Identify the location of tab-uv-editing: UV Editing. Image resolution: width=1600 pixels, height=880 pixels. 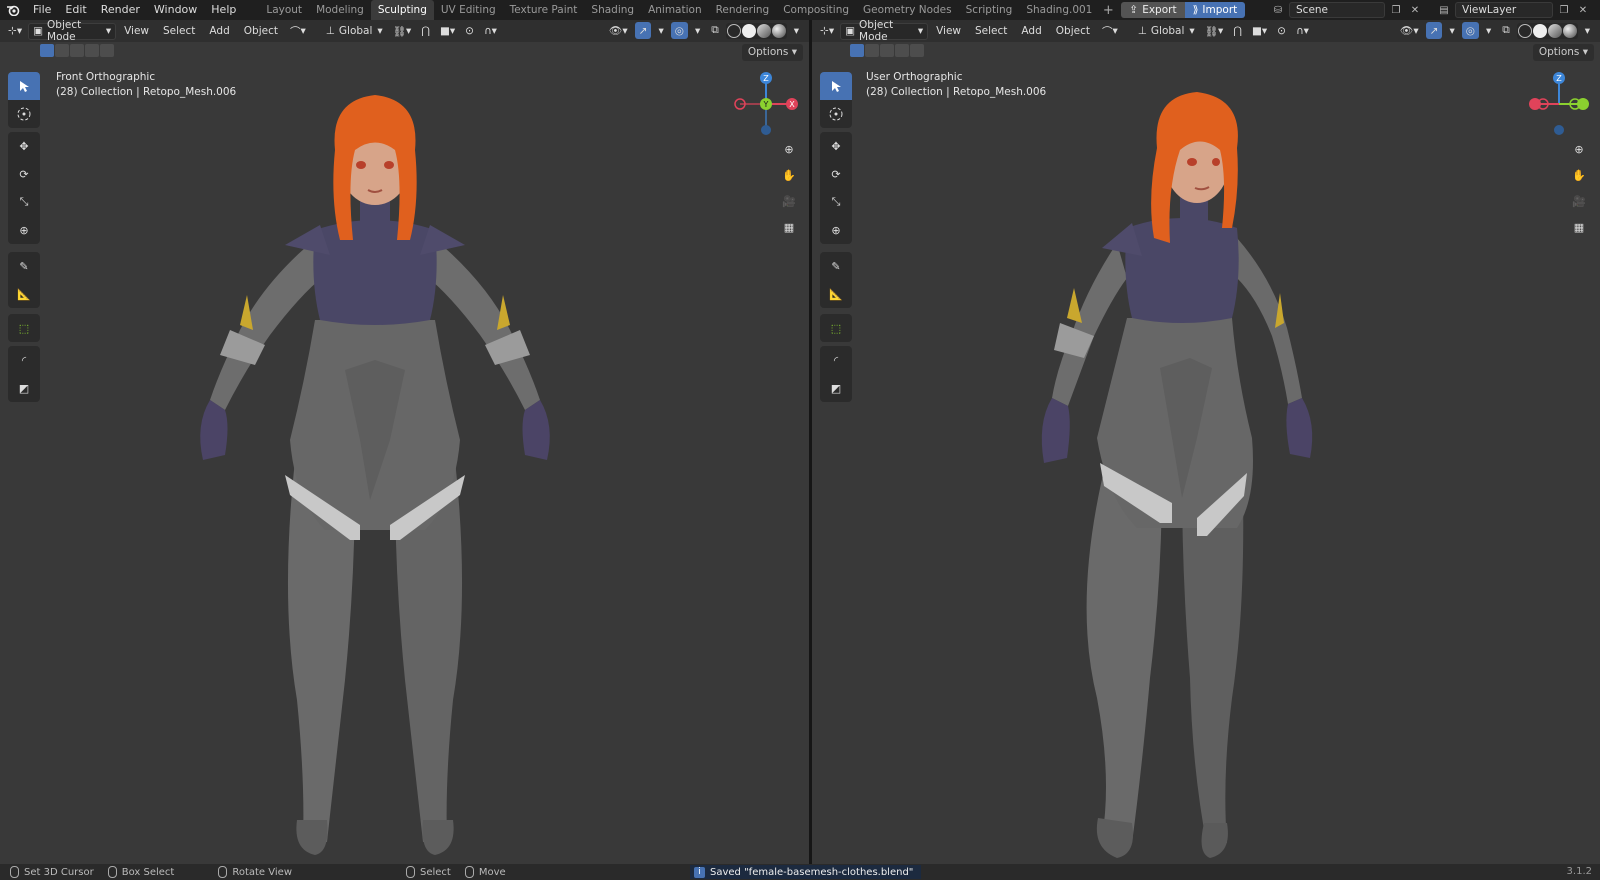
(468, 10).